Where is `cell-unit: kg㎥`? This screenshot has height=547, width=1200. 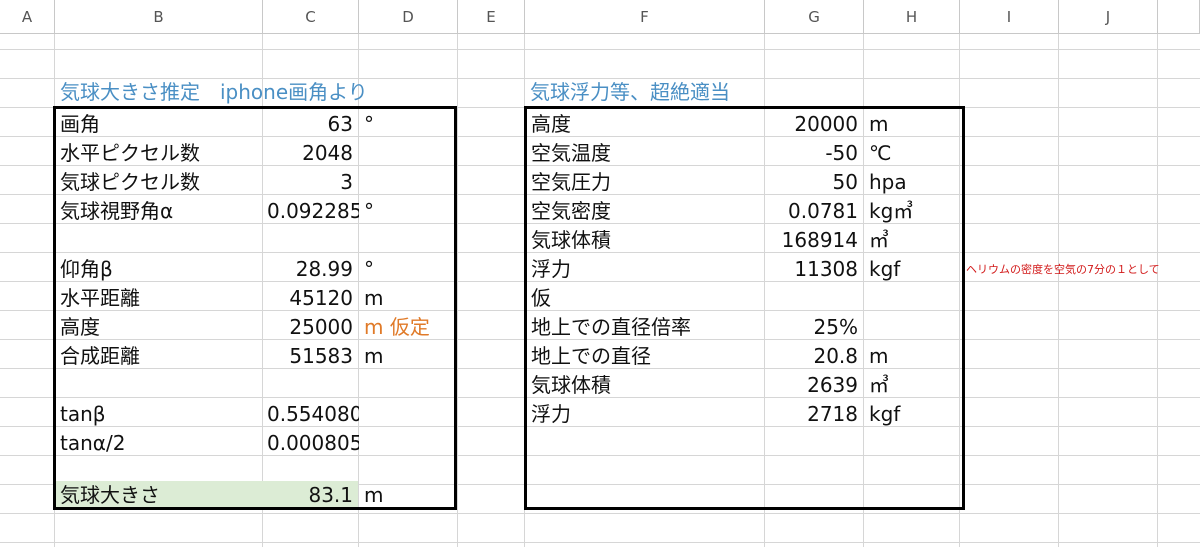
cell-unit: kg㎥ is located at coordinates (913, 211).